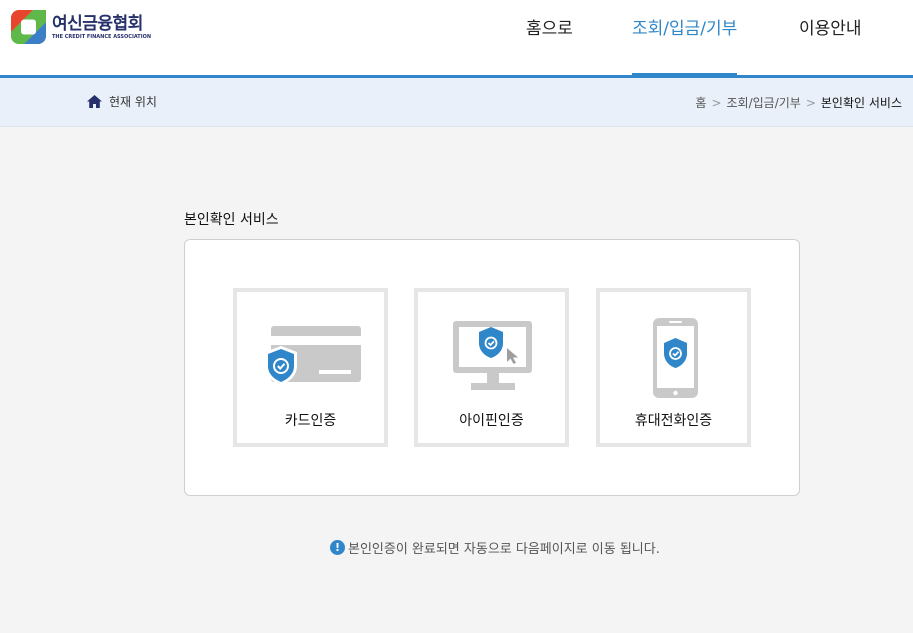 Image resolution: width=913 pixels, height=633 pixels. Describe the element at coordinates (97, 23) in the screenshot. I see `logo-title: 여신금융협회` at that location.